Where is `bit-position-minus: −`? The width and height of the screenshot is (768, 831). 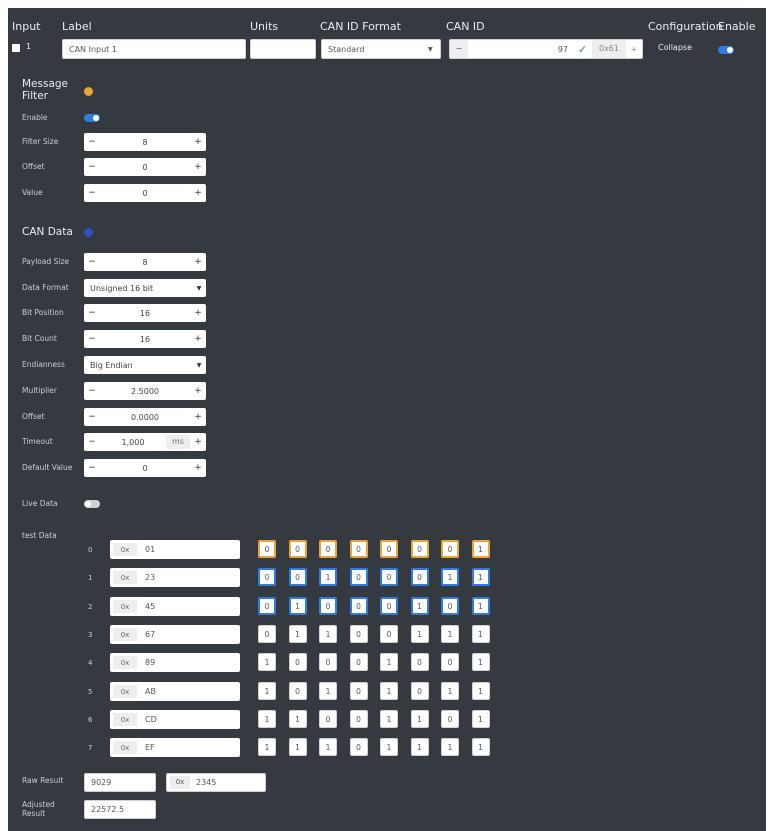
bit-position-minus: − is located at coordinates (92, 313).